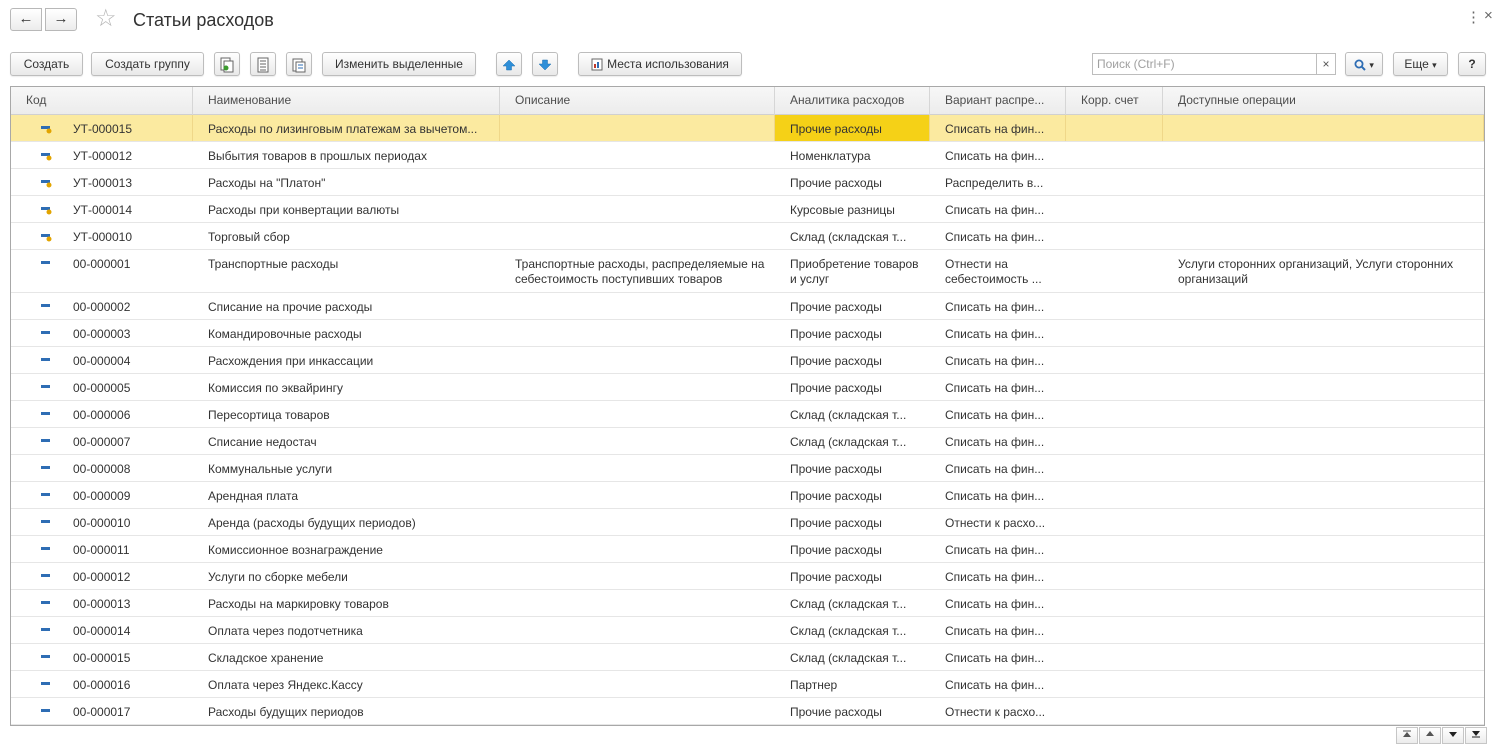 The image size is (1500, 754). What do you see at coordinates (1407, 735) in the screenshot?
I see `go-first-button` at bounding box center [1407, 735].